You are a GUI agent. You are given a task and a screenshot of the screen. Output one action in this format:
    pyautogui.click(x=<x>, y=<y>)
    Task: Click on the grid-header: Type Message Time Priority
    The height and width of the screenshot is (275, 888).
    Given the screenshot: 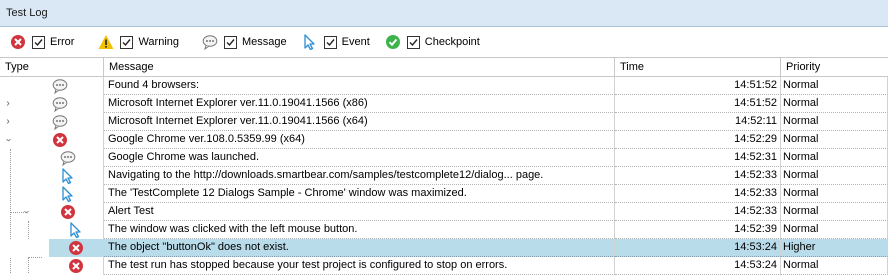 What is the action you would take?
    pyautogui.click(x=444, y=67)
    